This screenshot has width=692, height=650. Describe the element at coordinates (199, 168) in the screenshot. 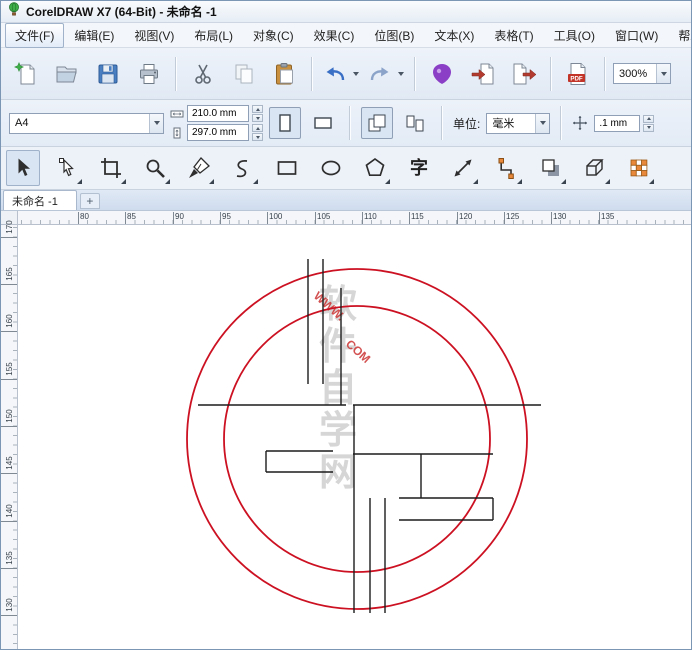

I see `freehand-tool` at that location.